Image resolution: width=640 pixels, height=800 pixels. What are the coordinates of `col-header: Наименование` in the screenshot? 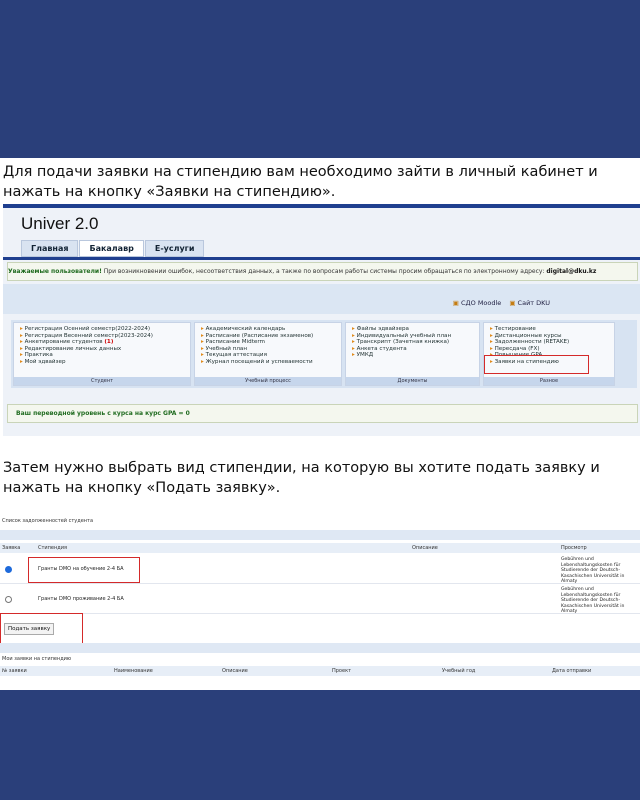 It's located at (133, 671).